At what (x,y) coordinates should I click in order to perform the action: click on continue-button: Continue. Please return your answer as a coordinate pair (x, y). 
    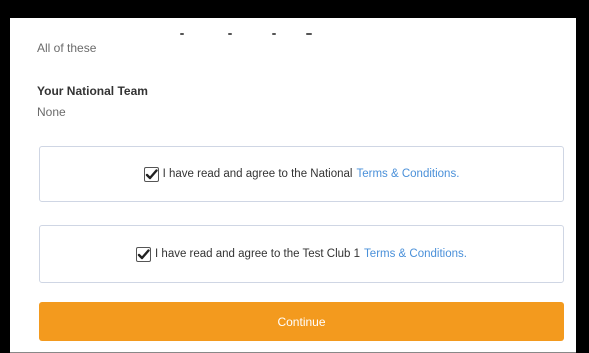
    Looking at the image, I should click on (301, 321).